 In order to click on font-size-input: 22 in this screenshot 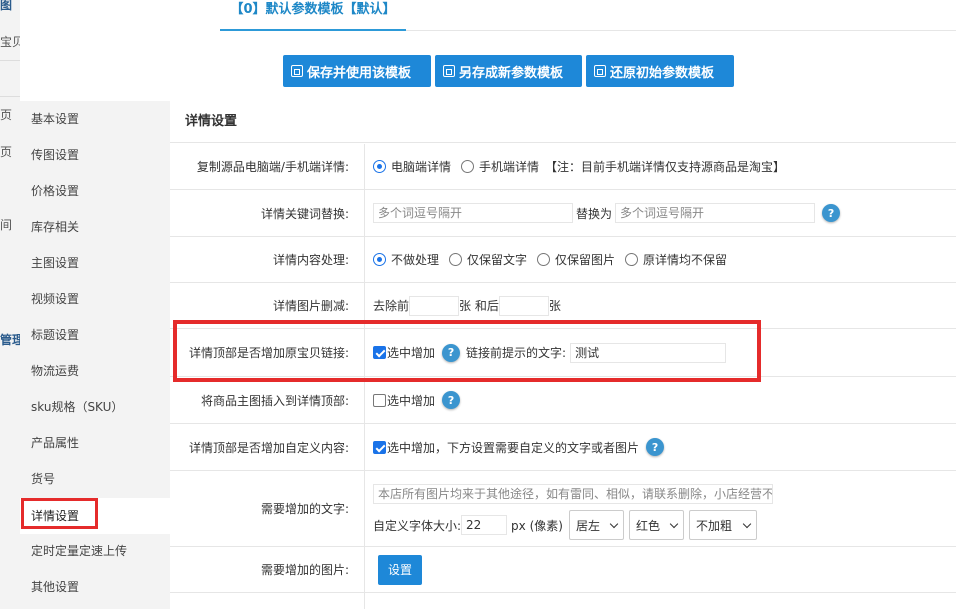, I will do `click(484, 525)`.